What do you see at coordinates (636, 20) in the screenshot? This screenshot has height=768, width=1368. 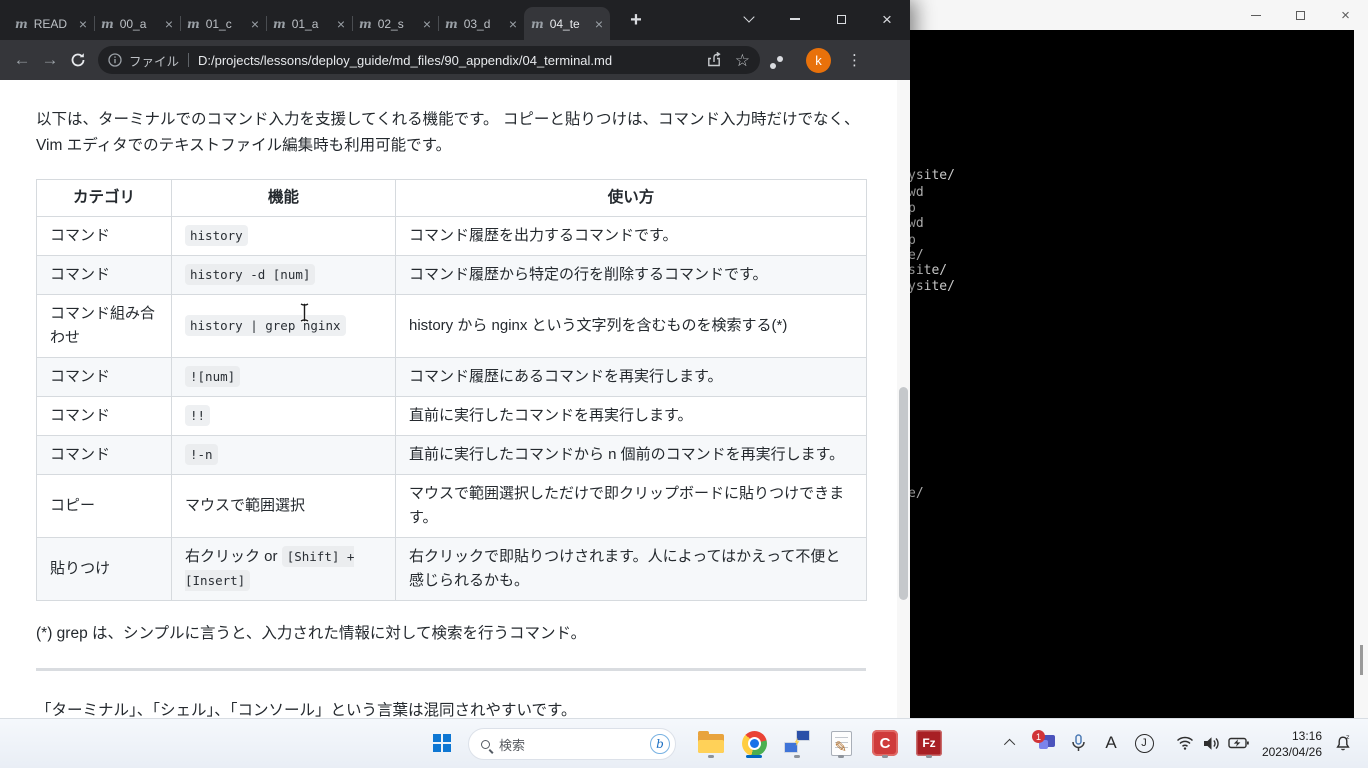 I see `new-tab-button: +` at bounding box center [636, 20].